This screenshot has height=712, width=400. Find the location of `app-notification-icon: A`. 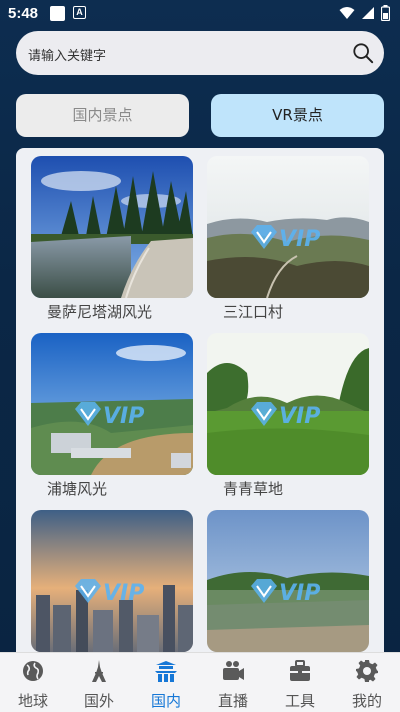

app-notification-icon: A is located at coordinates (79, 12).